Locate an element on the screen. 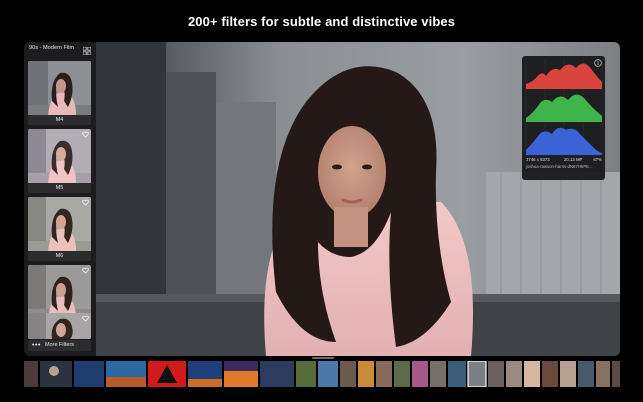  filter-thumb-m4: M4 is located at coordinates (59, 93).